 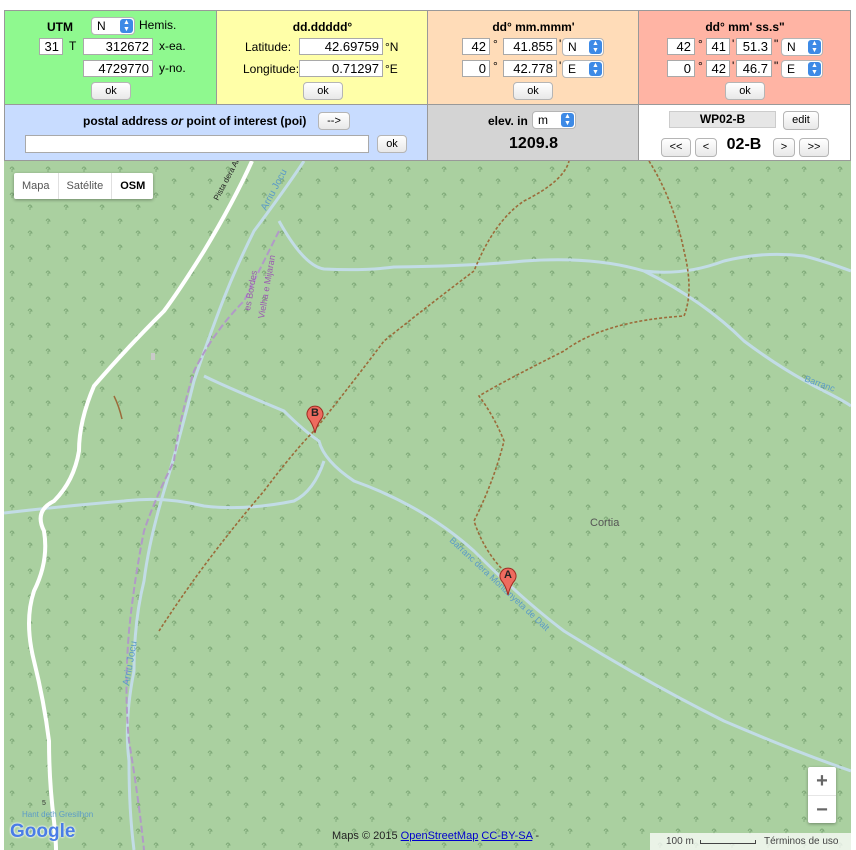 I want to click on dms-lon-hemisphere-select: E ▲ ▼, so click(x=802, y=69).